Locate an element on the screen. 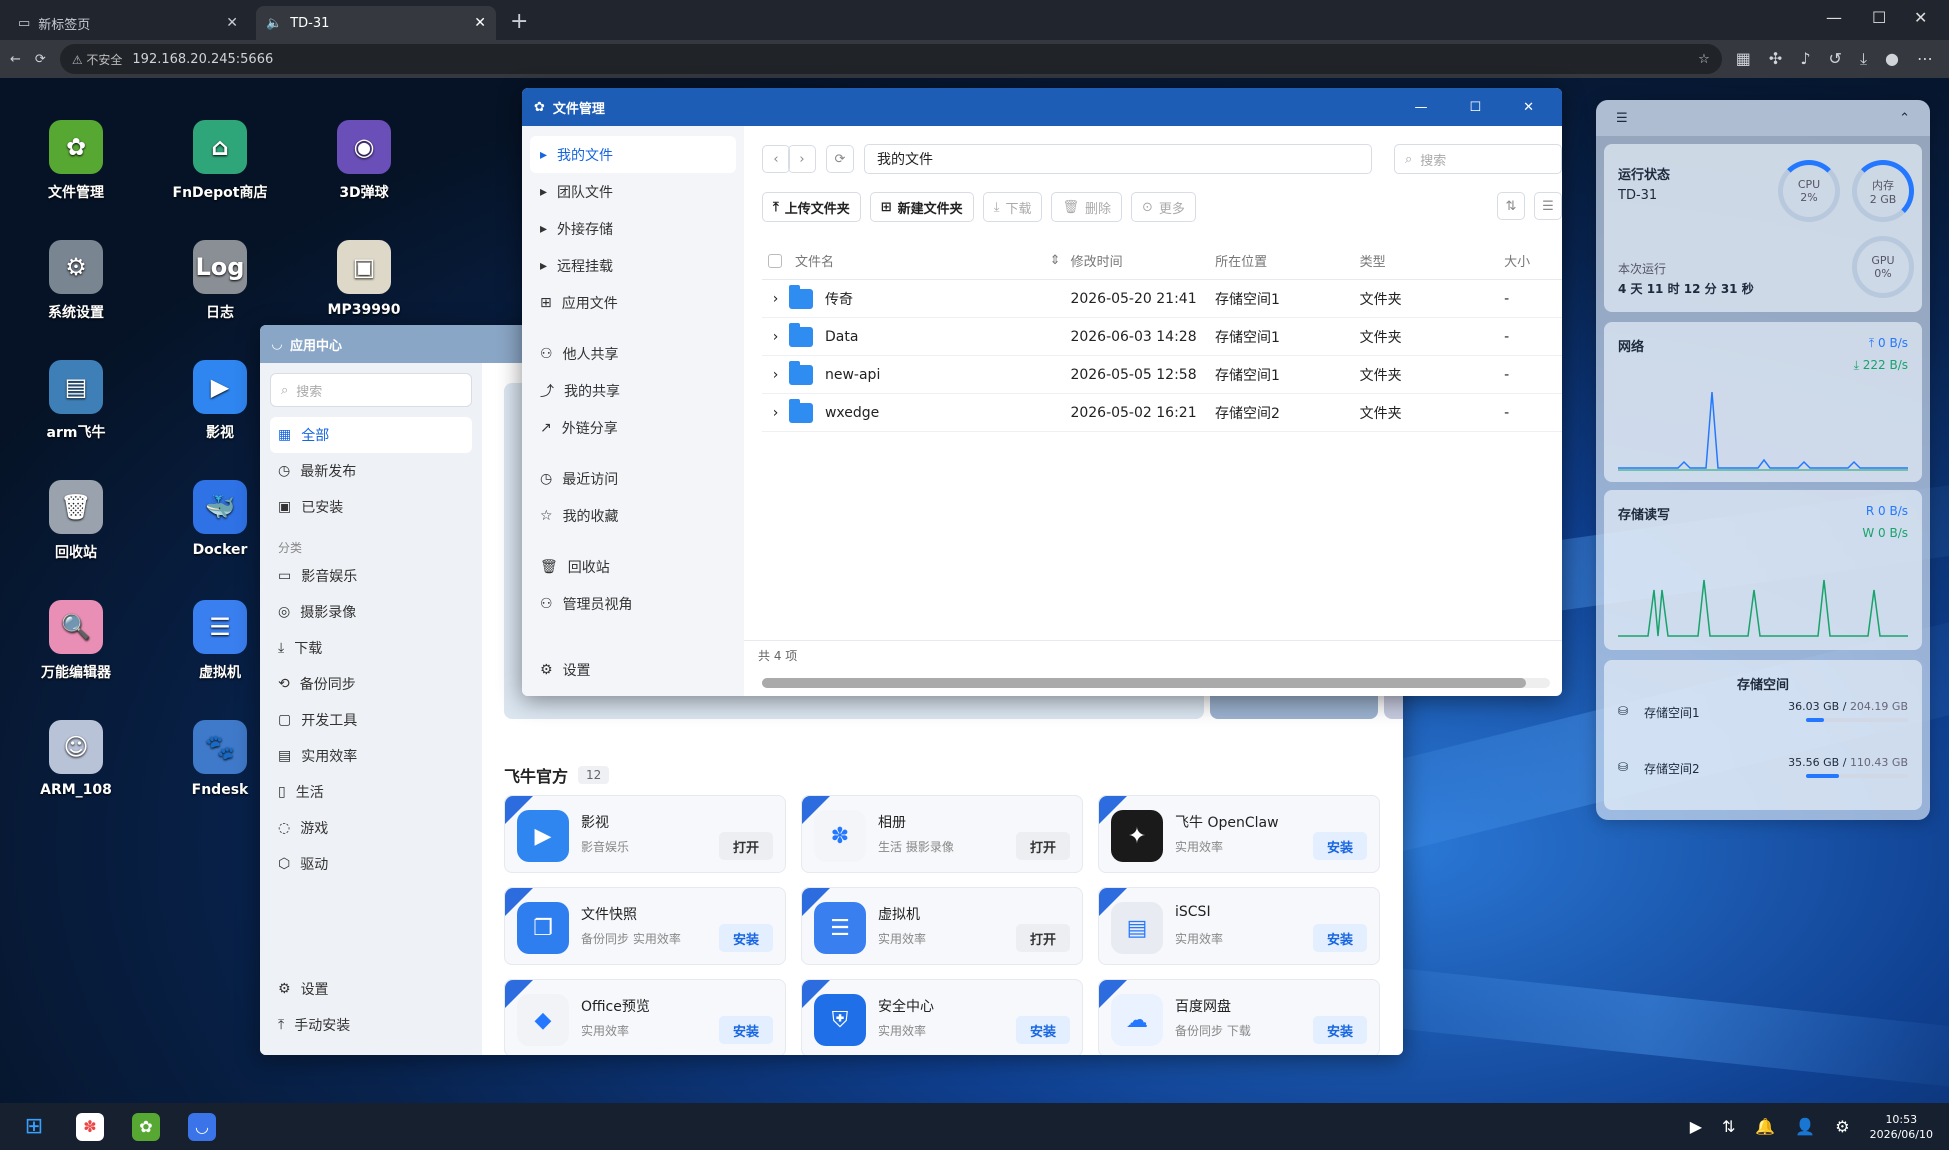 The height and width of the screenshot is (1150, 1949). delete-button: 🗑 删除 is located at coordinates (1086, 207).